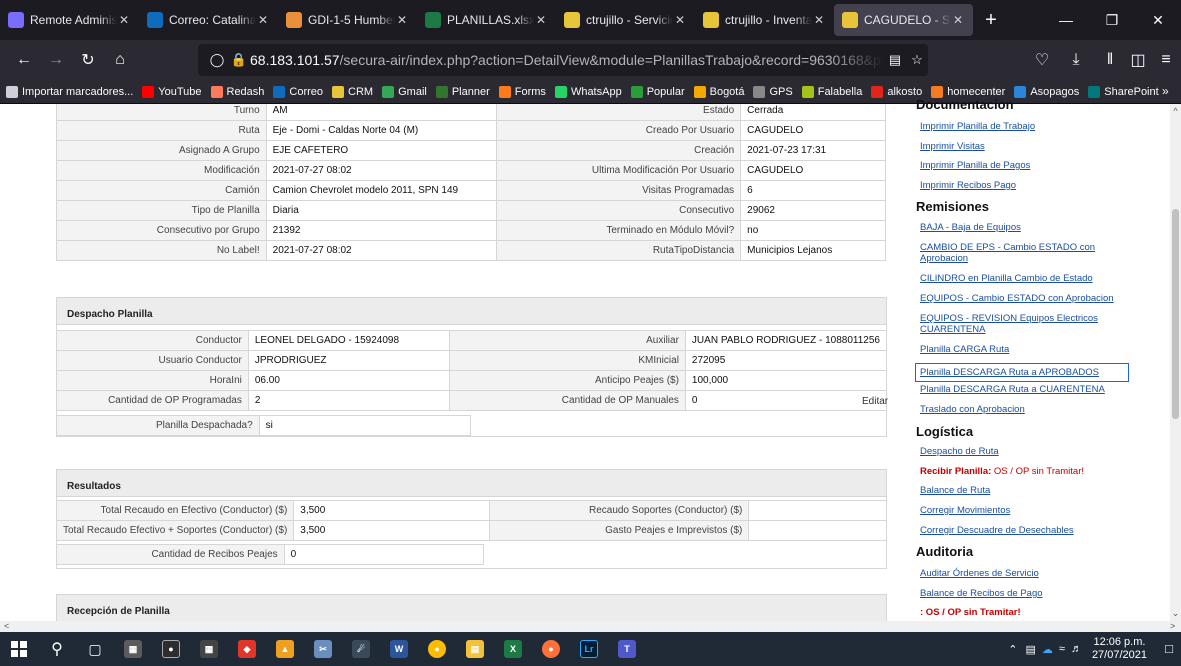  Describe the element at coordinates (462, 91) in the screenshot. I see `bookmark-item: Planner` at that location.